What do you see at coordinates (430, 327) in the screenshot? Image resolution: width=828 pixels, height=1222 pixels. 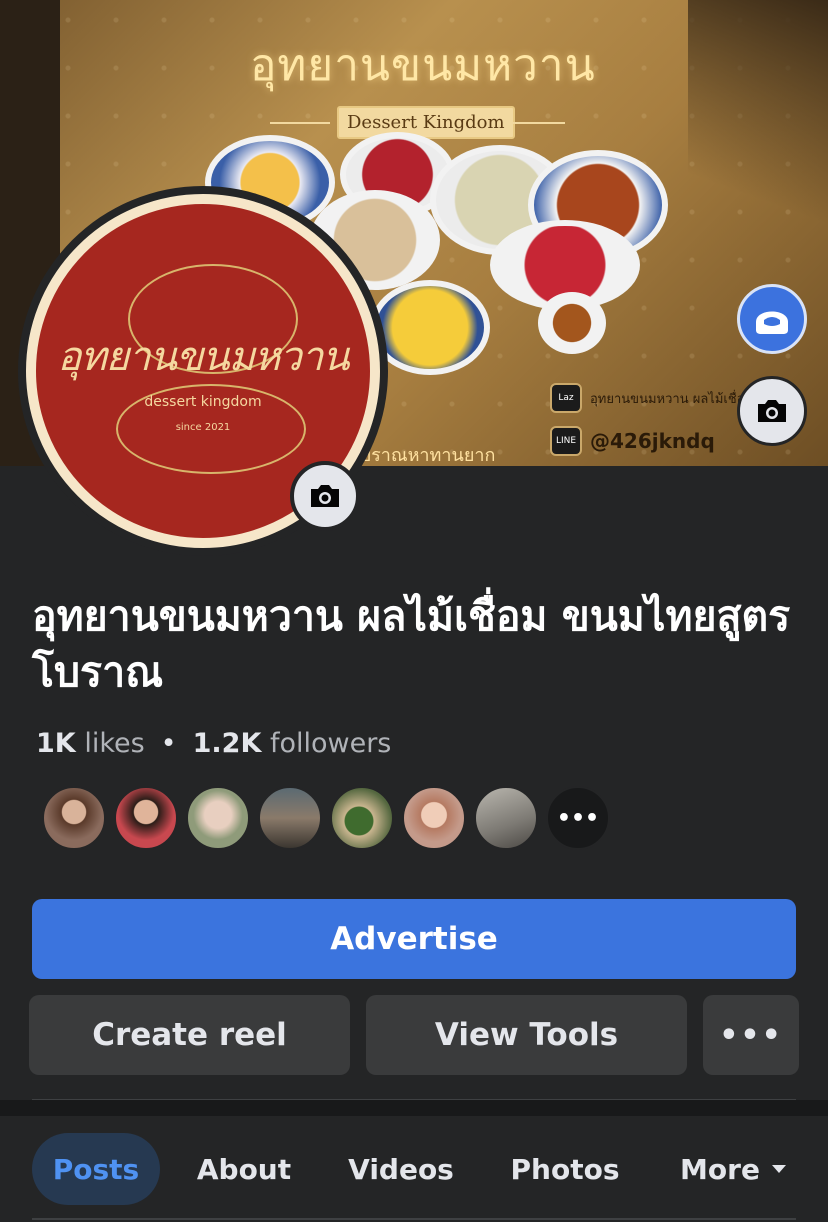 I see `dessert-bowl-yellow` at bounding box center [430, 327].